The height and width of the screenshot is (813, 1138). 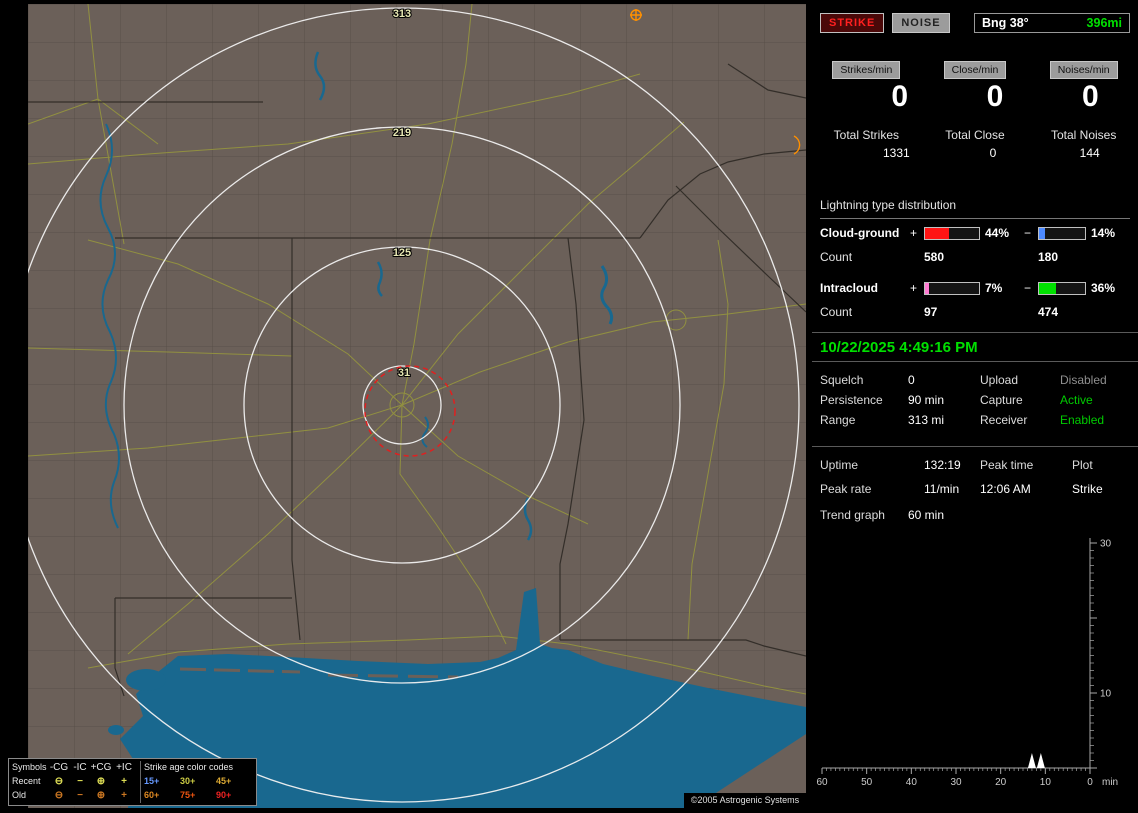 I want to click on settings-row: Range 313 mi Receiver Enabled, so click(x=975, y=420).